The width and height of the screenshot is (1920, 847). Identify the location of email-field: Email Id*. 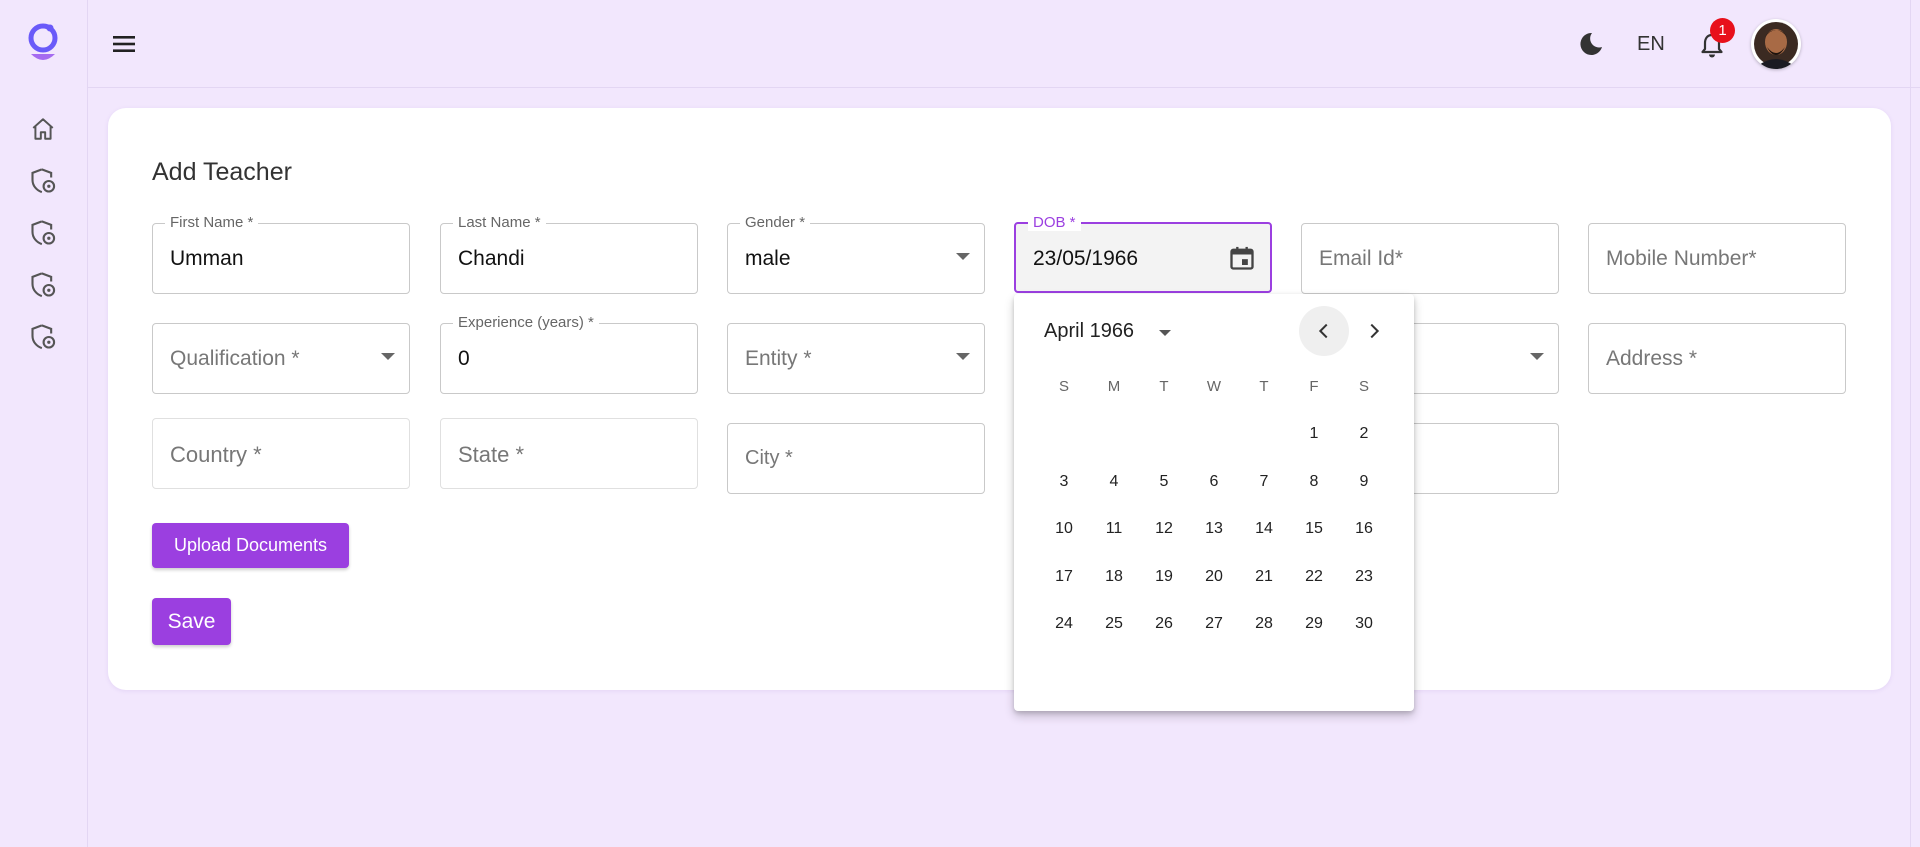
(1430, 258).